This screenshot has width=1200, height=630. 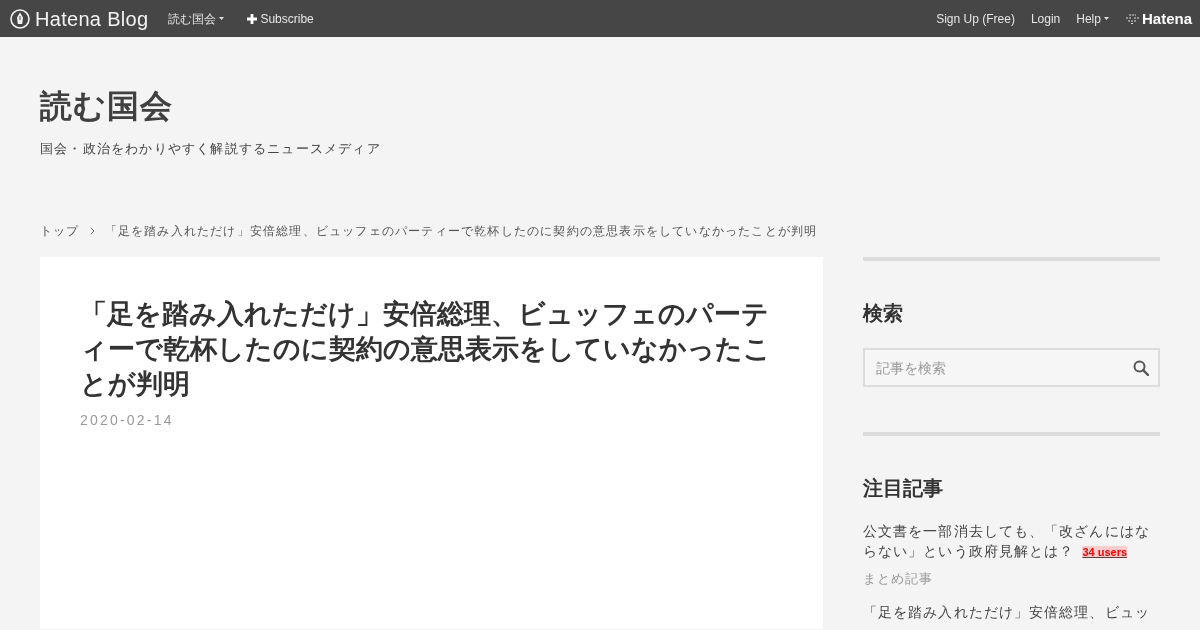 What do you see at coordinates (196, 18) in the screenshot?
I see `dropdown-menu: 読む国会` at bounding box center [196, 18].